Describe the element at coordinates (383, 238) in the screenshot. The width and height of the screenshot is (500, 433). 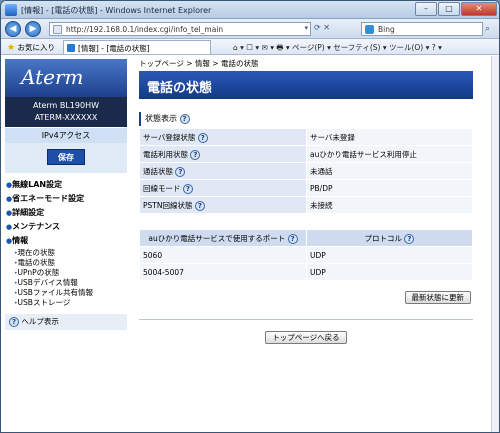
I see `protocol-header-label: プロトコル` at that location.